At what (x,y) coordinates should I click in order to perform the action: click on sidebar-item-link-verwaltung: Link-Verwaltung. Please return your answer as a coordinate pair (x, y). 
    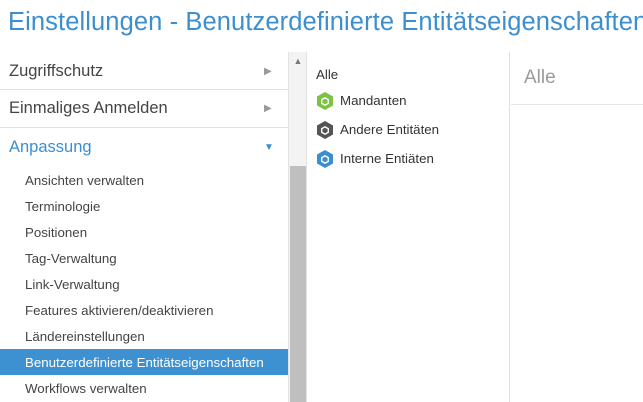
    Looking at the image, I should click on (144, 284).